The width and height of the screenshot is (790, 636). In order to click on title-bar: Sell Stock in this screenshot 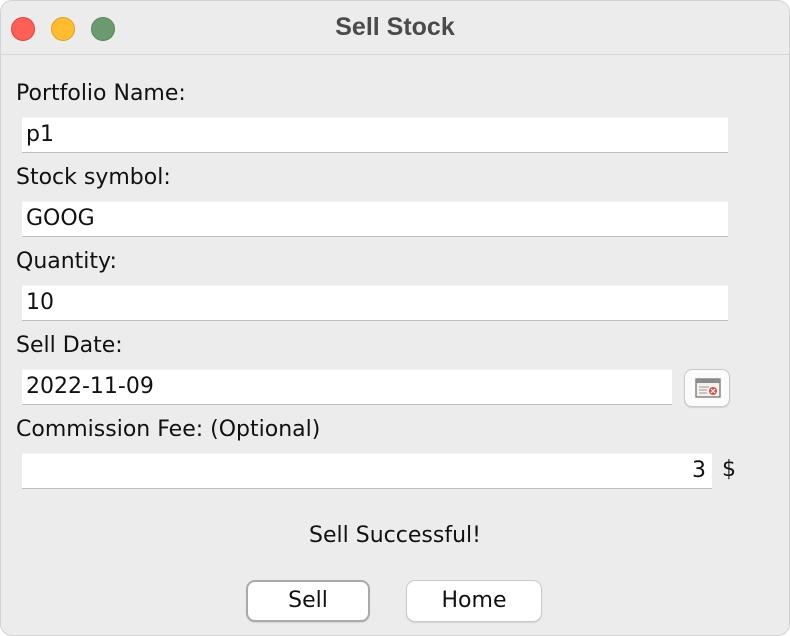, I will do `click(395, 28)`.